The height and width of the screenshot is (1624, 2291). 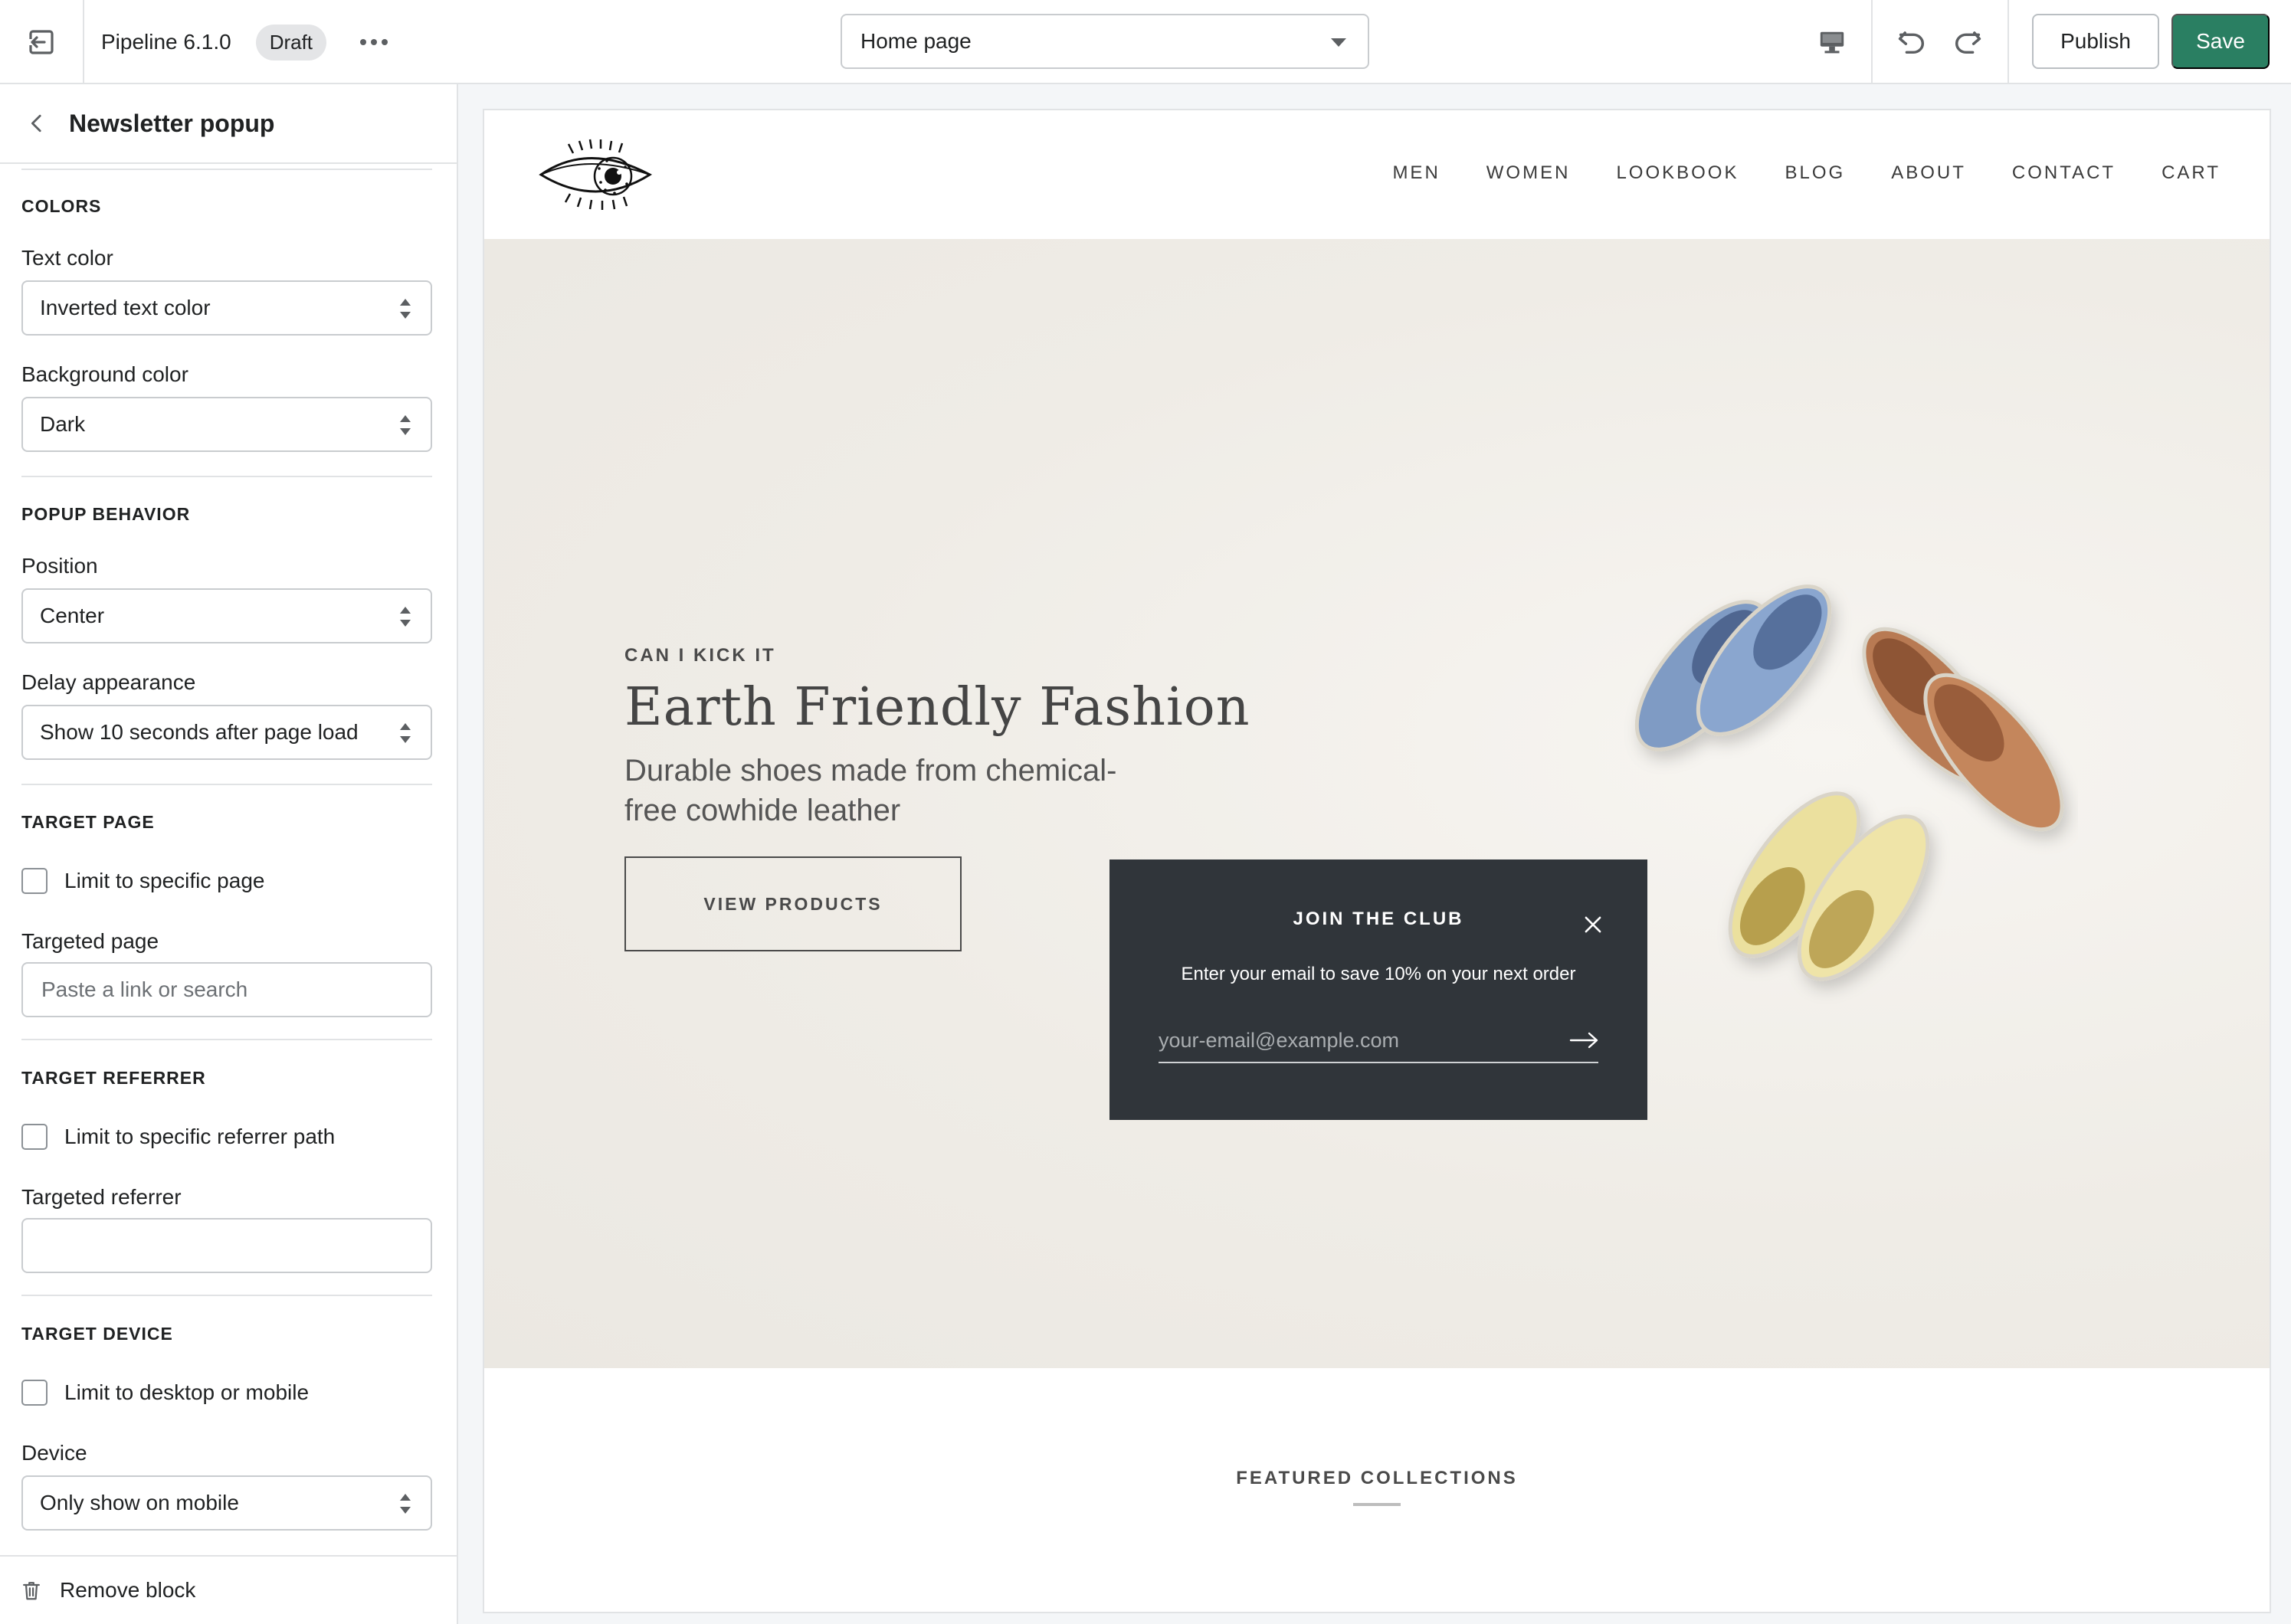 I want to click on targeted-referrer-input, so click(x=226, y=1246).